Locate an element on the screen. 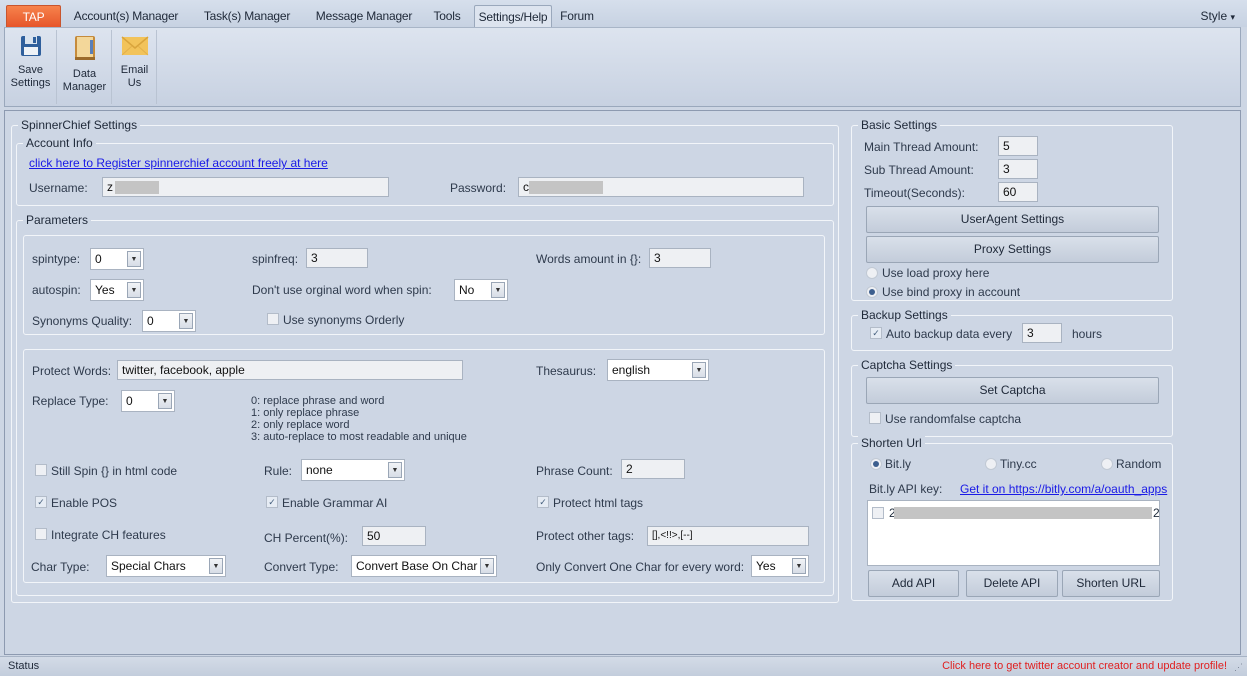  replace-type-value: 0 is located at coordinates (129, 401).